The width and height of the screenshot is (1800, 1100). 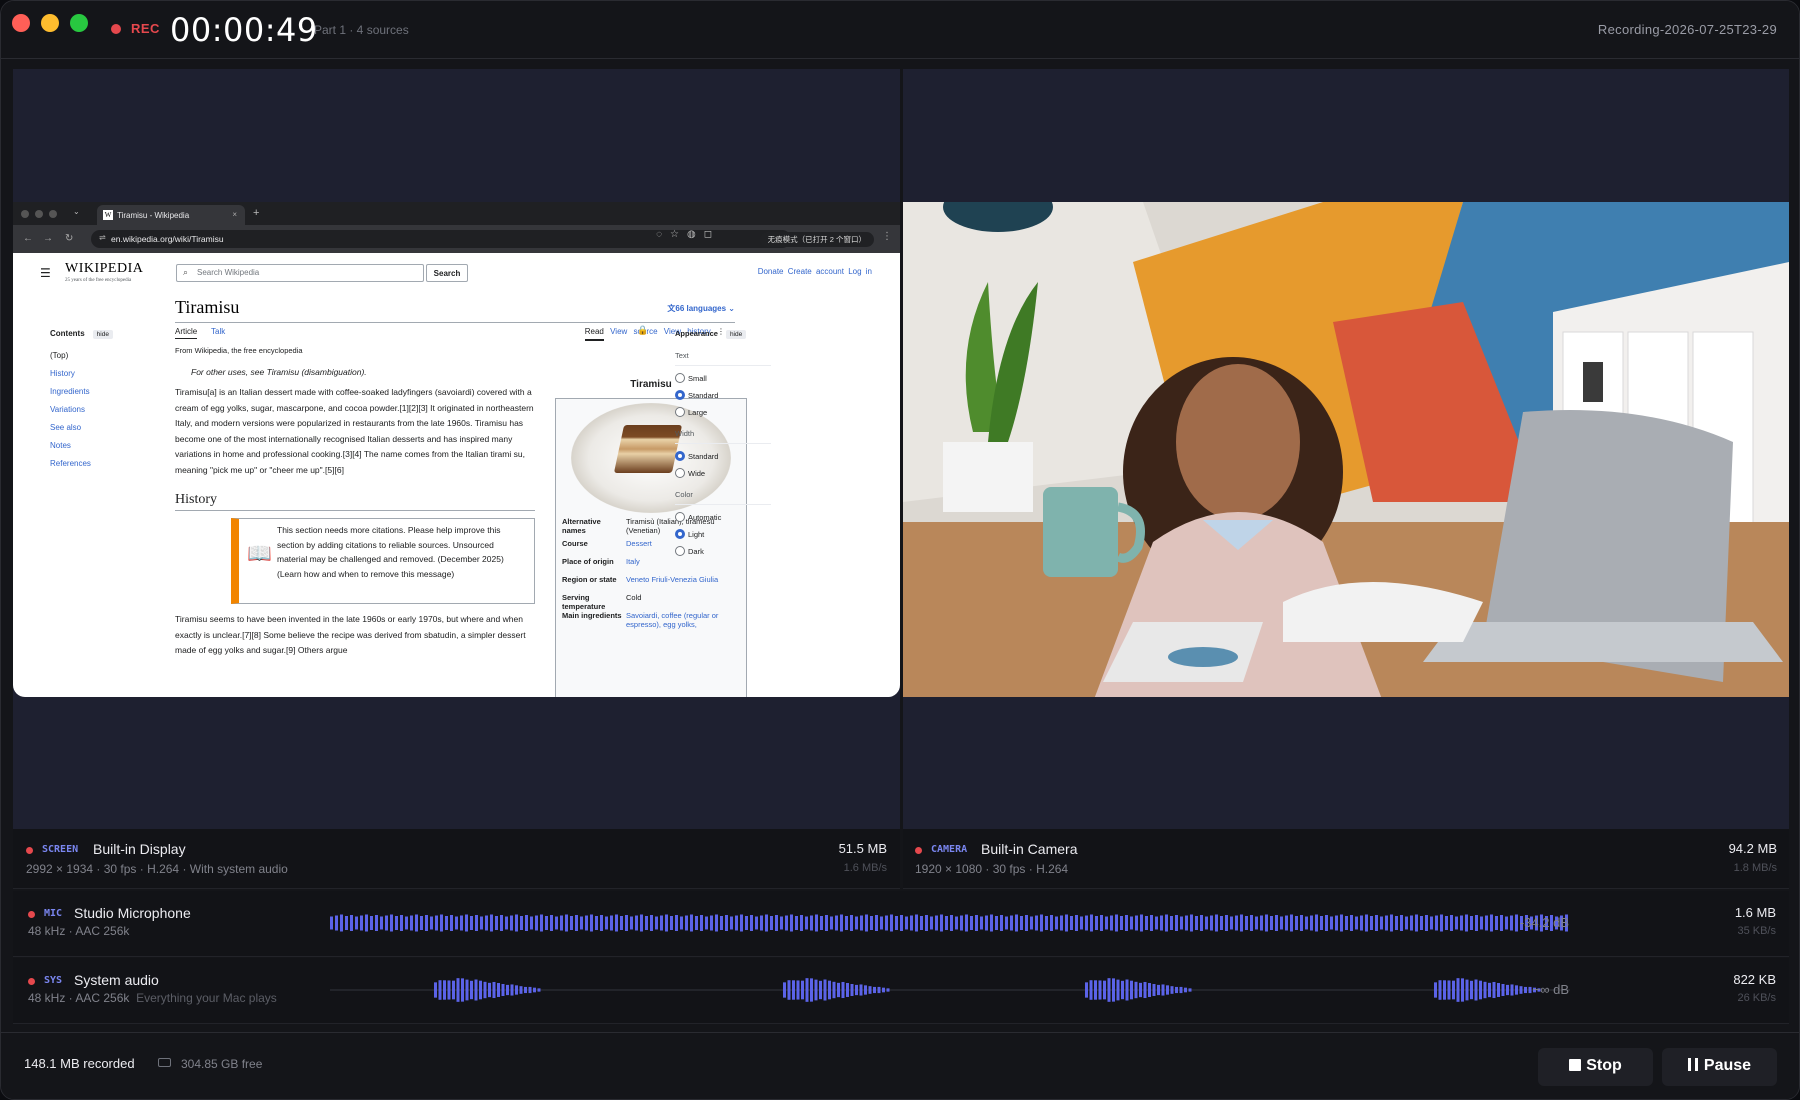 I want to click on radio-option: Large, so click(x=723, y=412).